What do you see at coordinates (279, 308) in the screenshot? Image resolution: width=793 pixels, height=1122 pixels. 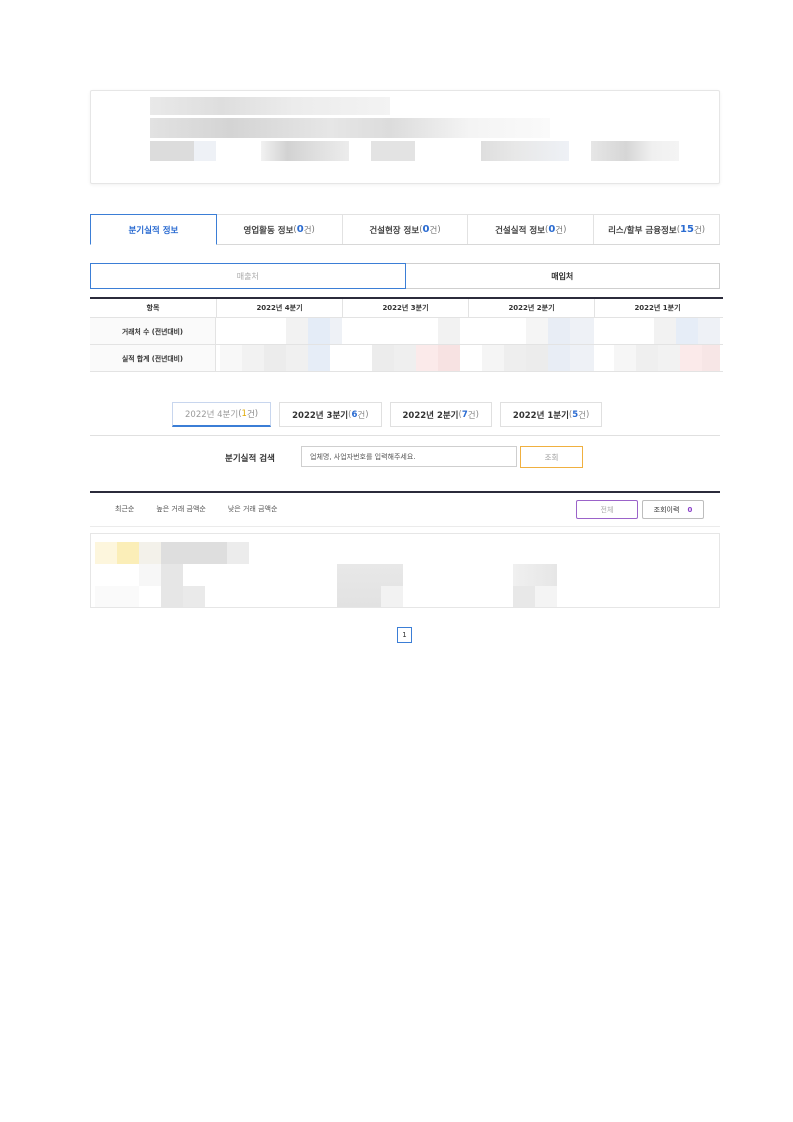 I see `column-header: 2022년 4분기` at bounding box center [279, 308].